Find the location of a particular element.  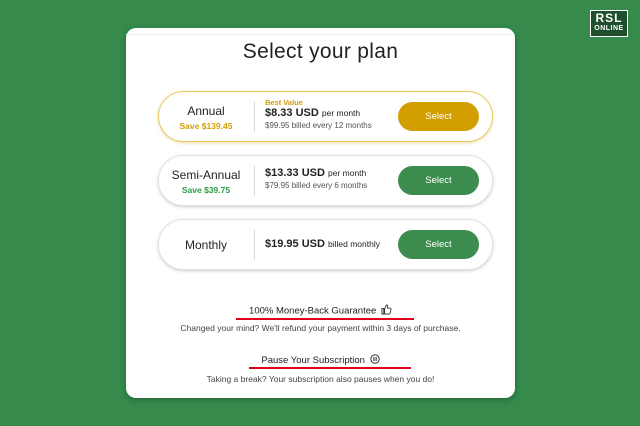

plan-price-amount: $8.33 USD is located at coordinates (292, 113).